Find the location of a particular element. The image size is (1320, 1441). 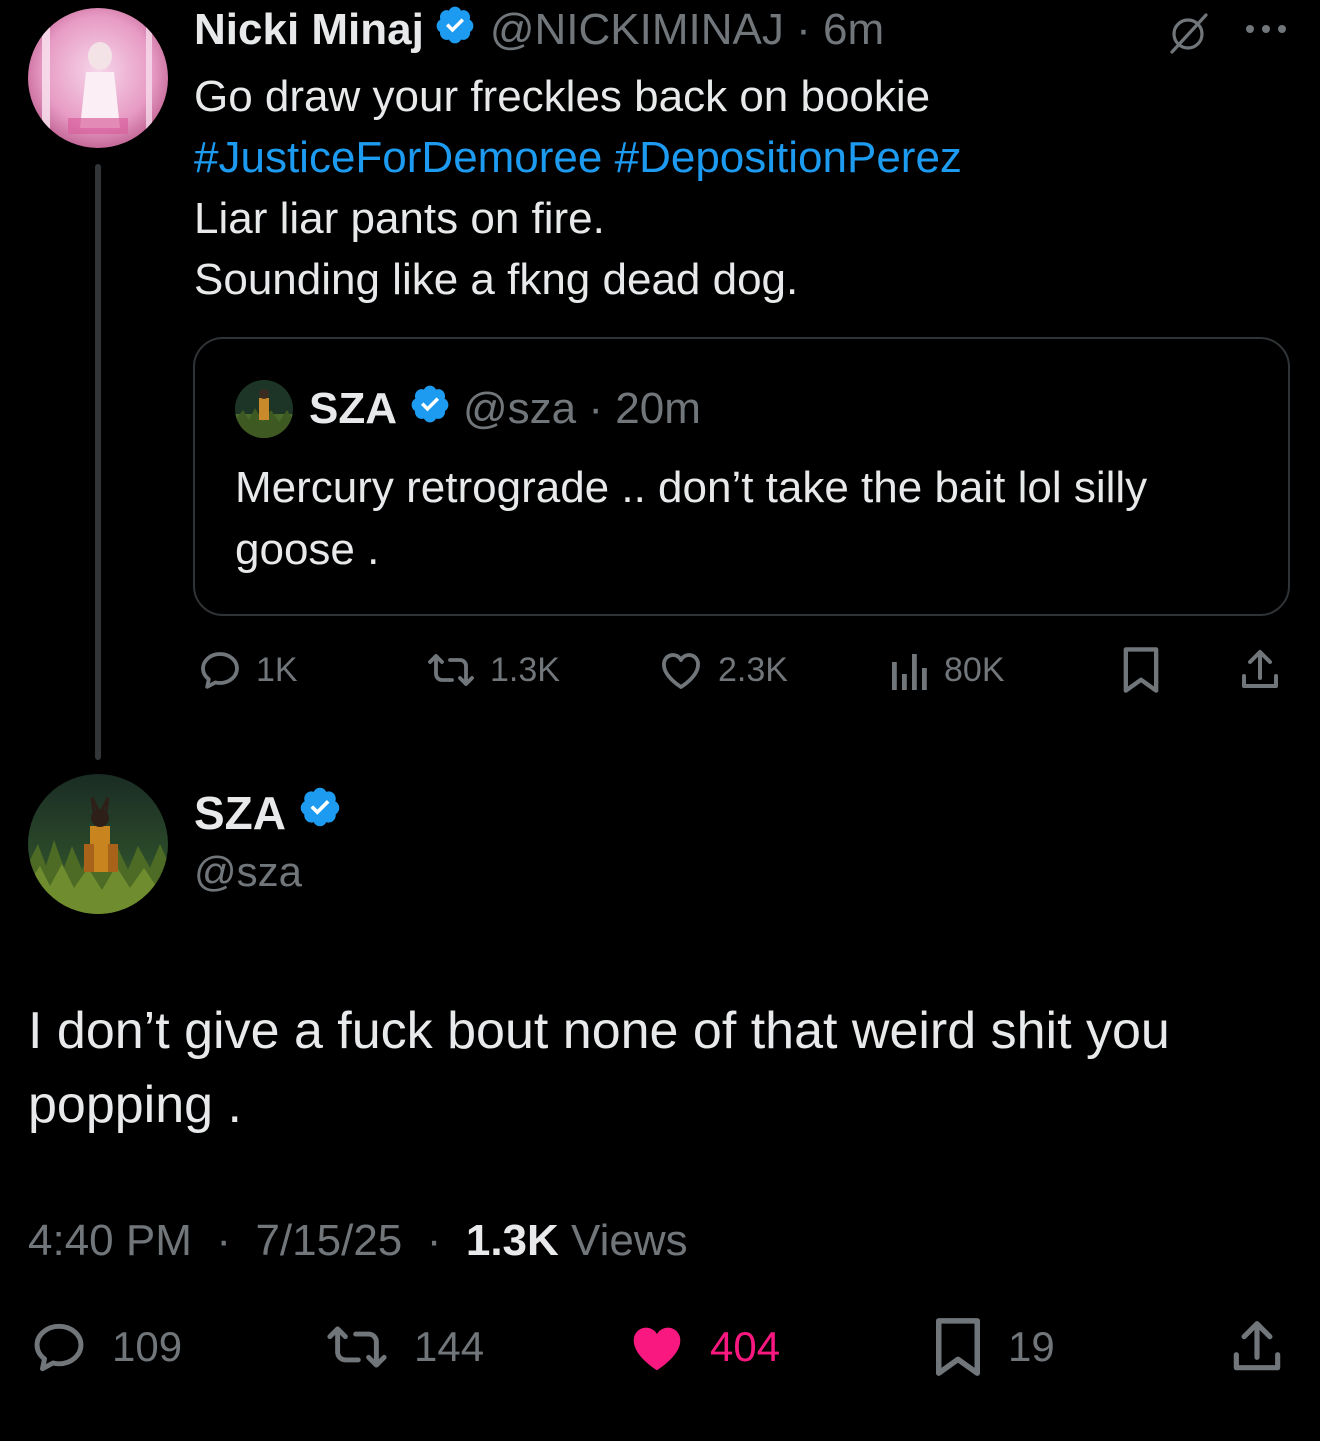

author-name: Nicki Minaj is located at coordinates (309, 30).